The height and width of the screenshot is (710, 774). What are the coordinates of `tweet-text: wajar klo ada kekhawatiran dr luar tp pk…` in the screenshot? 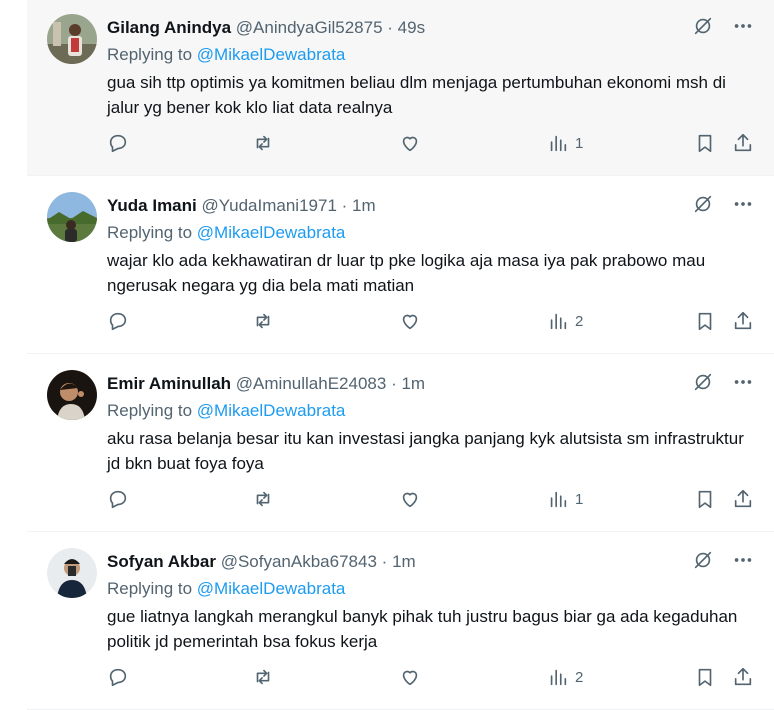 It's located at (406, 273).